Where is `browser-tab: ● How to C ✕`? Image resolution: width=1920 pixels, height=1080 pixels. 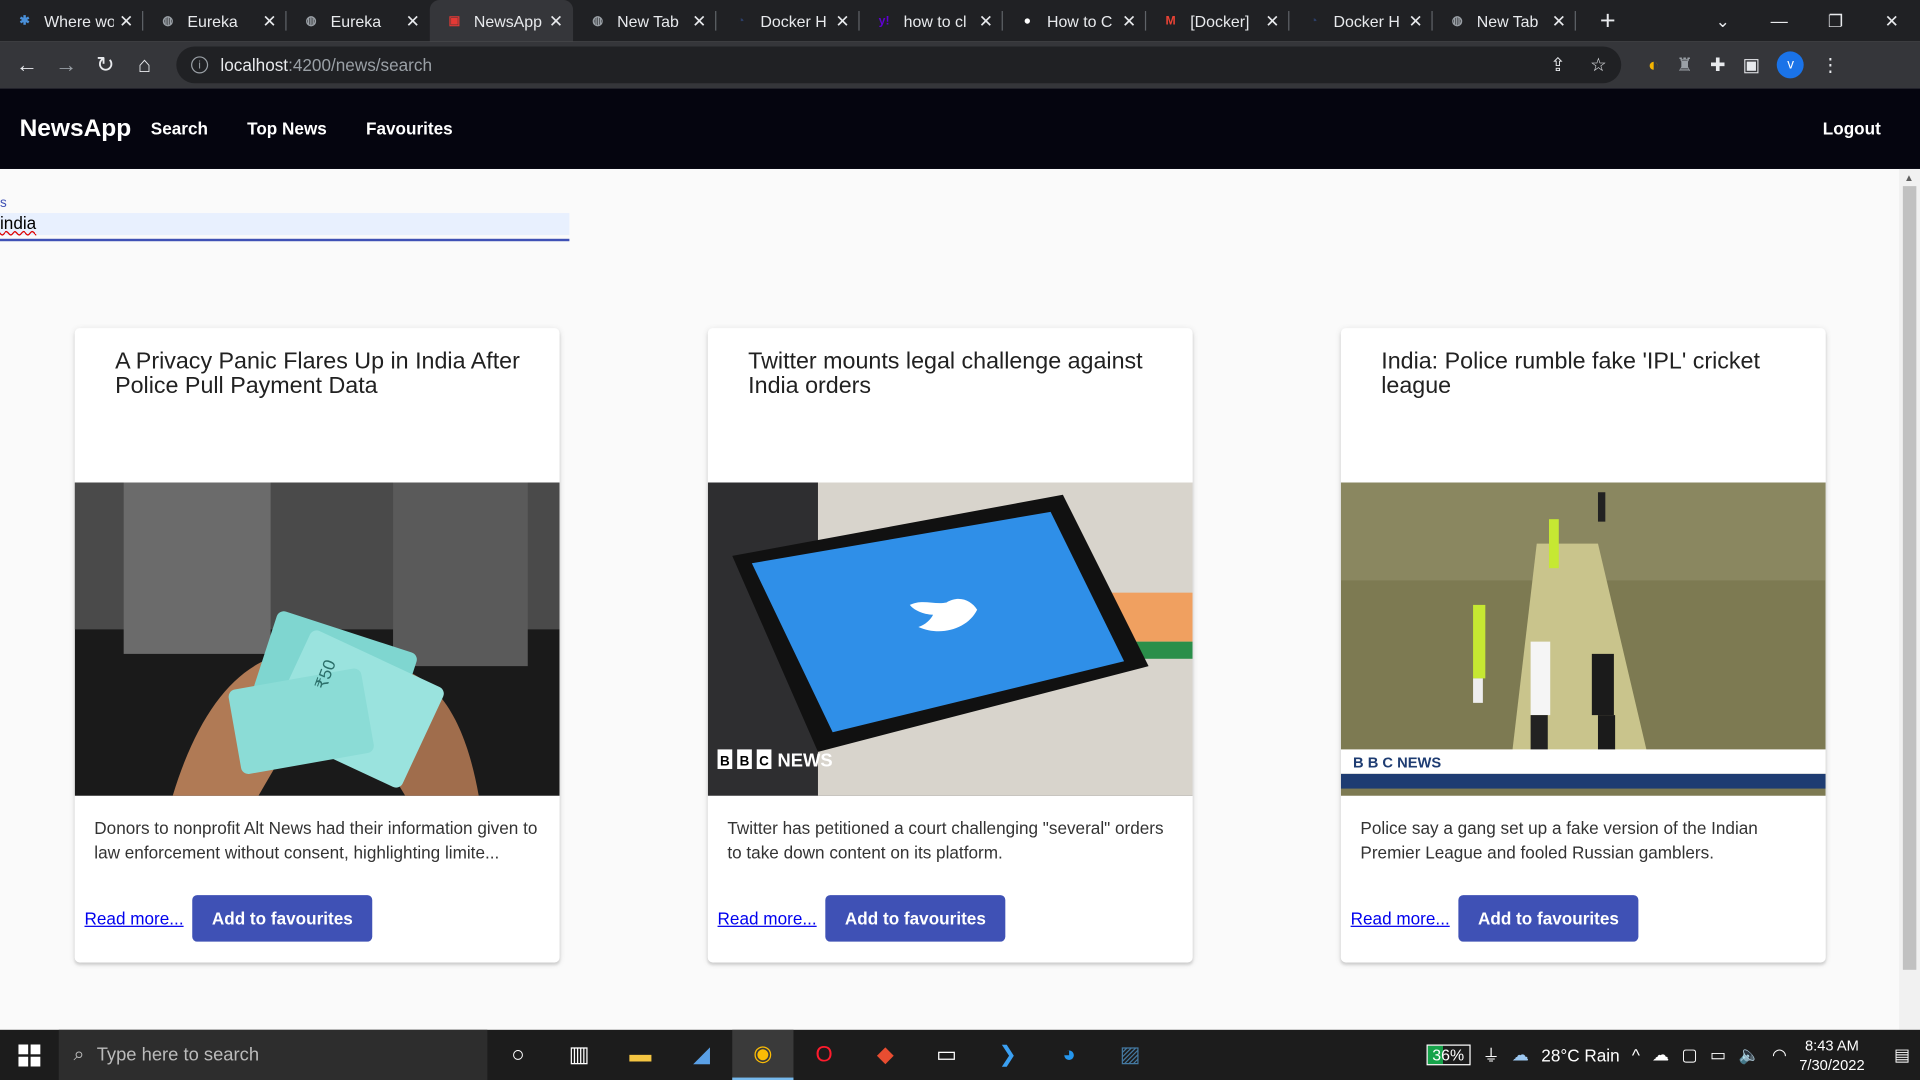 browser-tab: ● How to C ✕ is located at coordinates (1075, 21).